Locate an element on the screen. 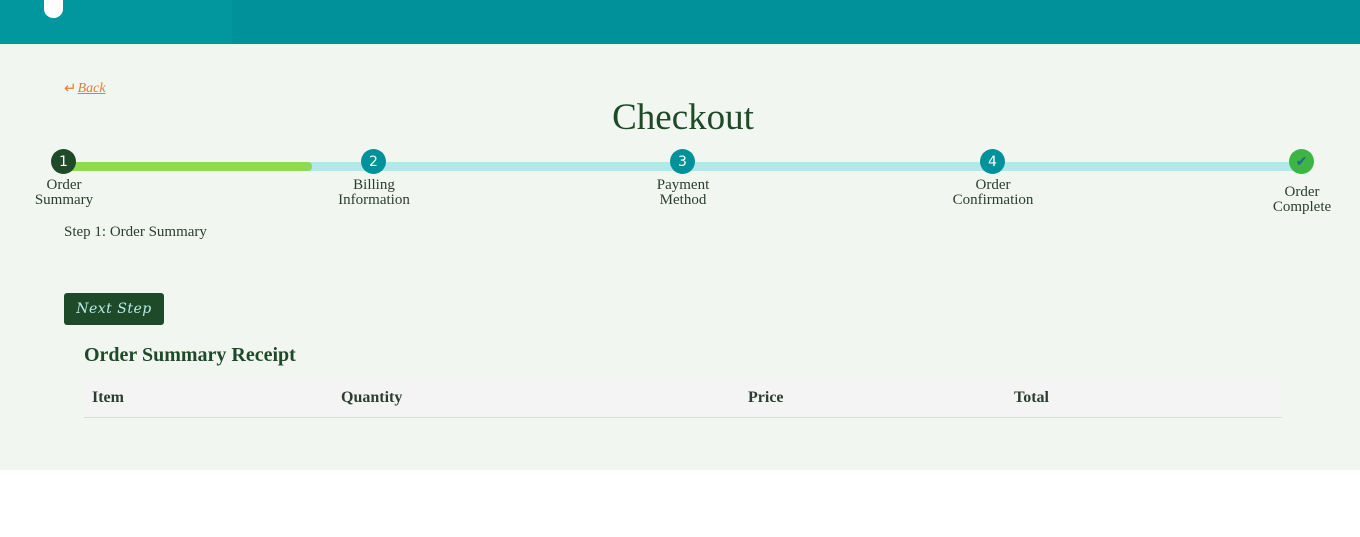 The width and height of the screenshot is (1360, 537). step-1-label: Order Summary is located at coordinates (64, 193).